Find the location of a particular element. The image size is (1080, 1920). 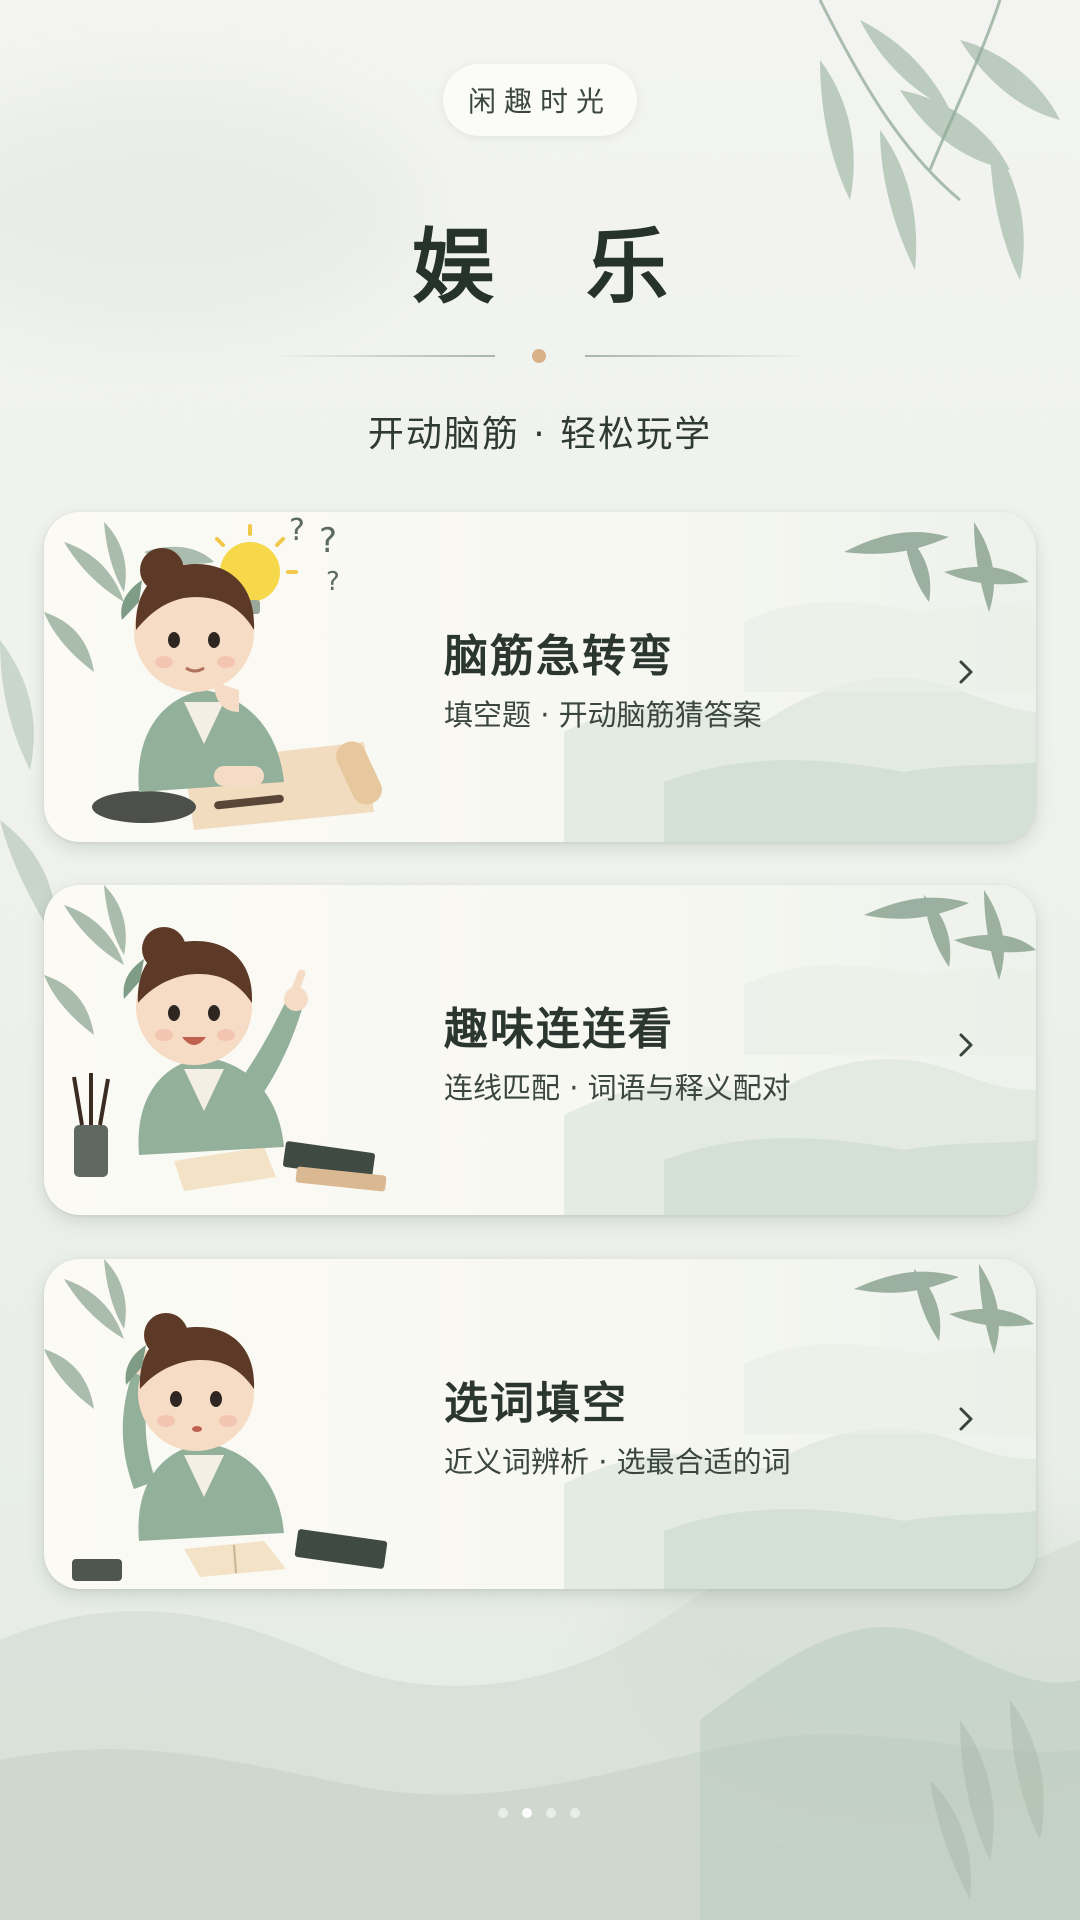

section-badge: 闲趣时光 is located at coordinates (540, 100).